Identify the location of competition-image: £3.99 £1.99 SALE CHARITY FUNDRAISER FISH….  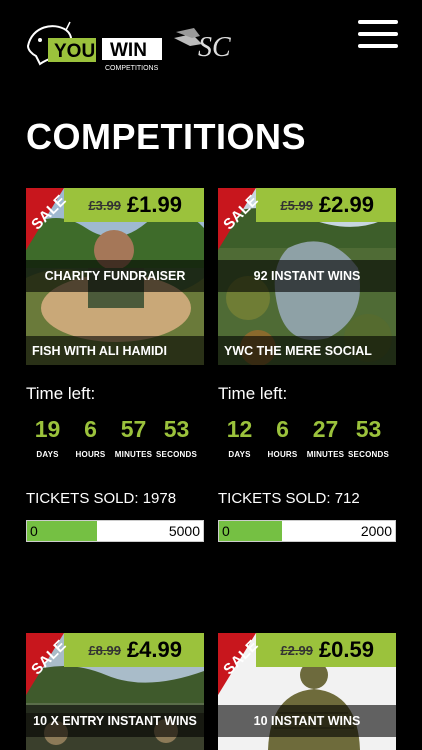
(115, 276).